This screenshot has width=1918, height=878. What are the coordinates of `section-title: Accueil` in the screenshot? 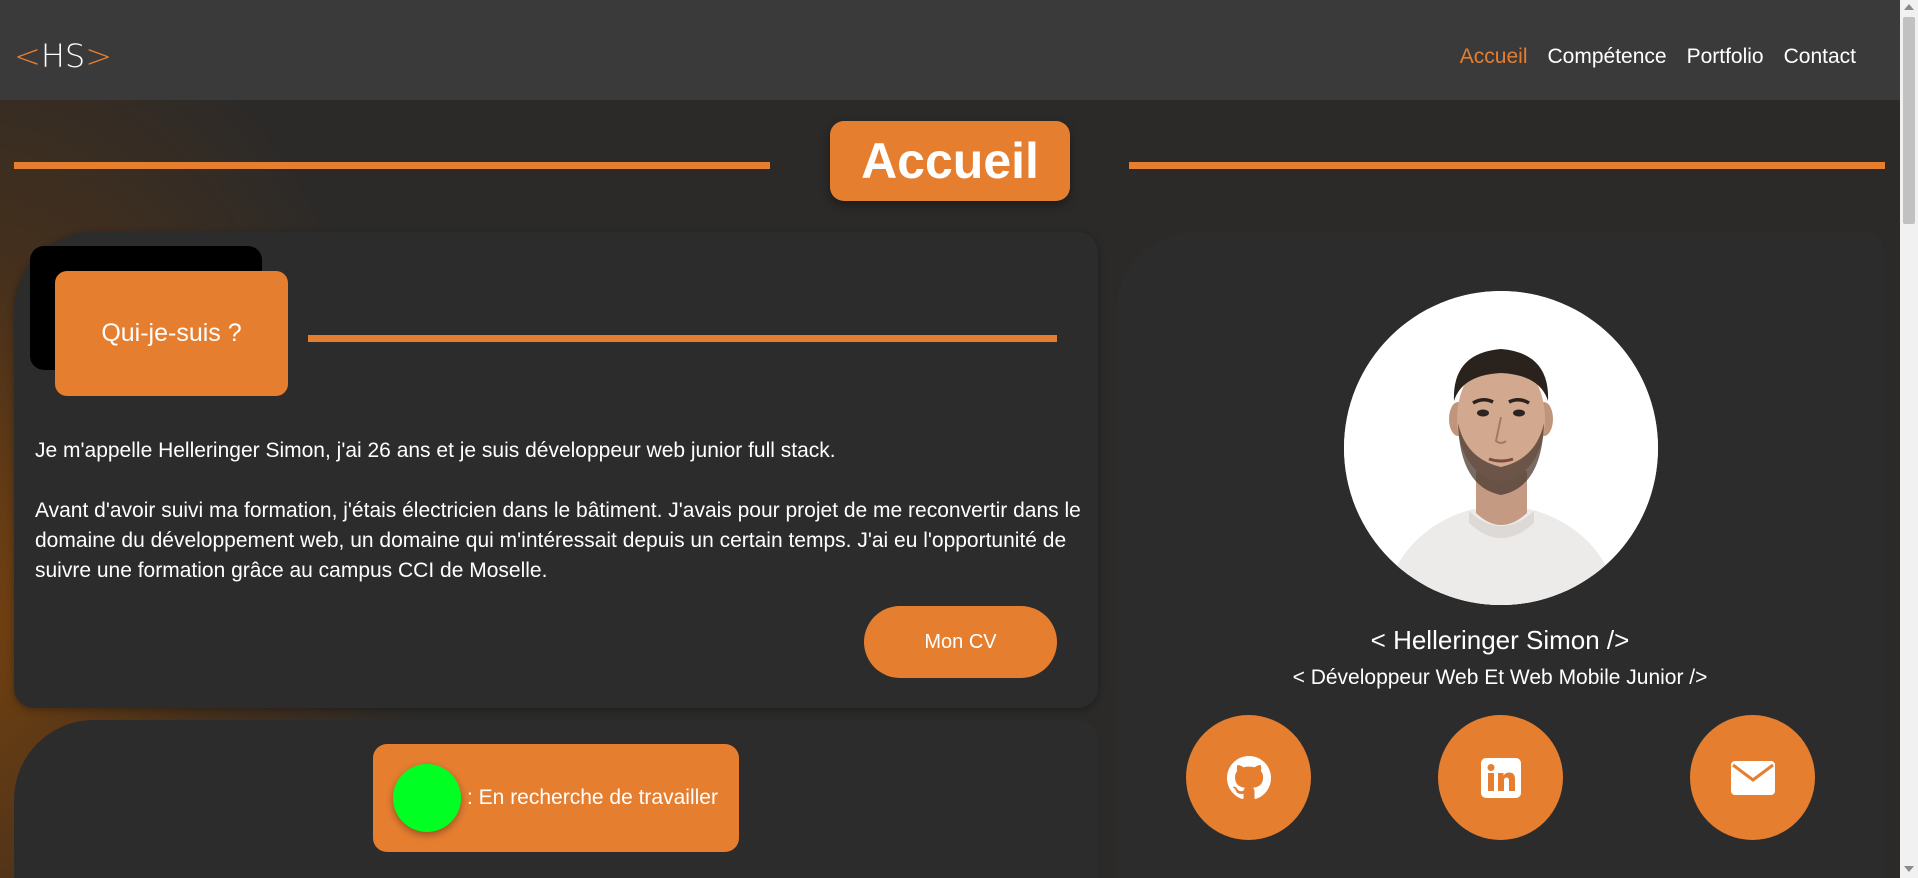 It's located at (950, 161).